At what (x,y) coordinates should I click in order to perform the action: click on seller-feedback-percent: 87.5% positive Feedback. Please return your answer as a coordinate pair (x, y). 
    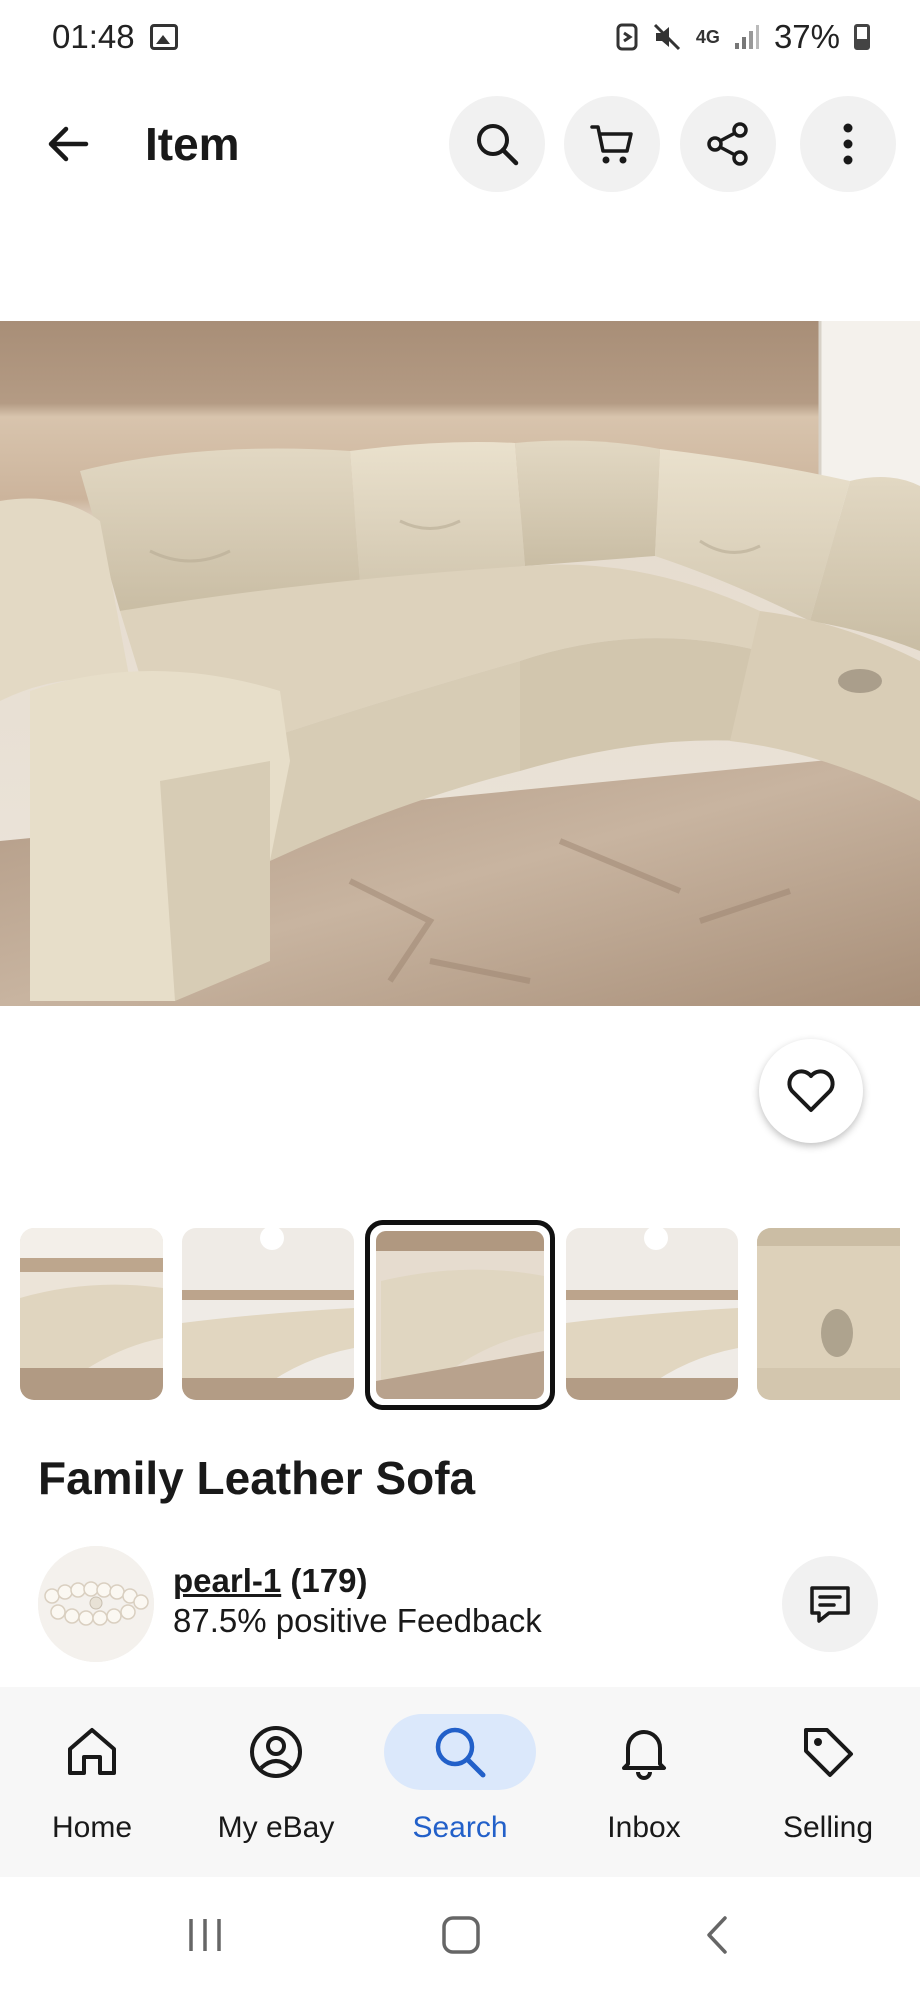
    Looking at the image, I should click on (357, 1620).